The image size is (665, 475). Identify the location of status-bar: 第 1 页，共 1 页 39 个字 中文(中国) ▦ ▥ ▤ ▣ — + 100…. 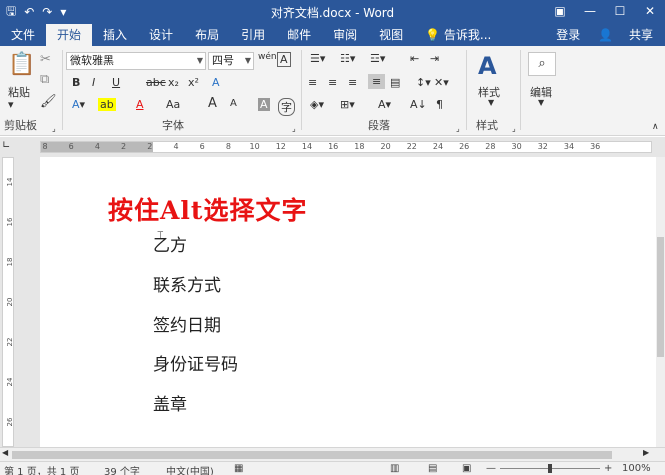
(332, 468).